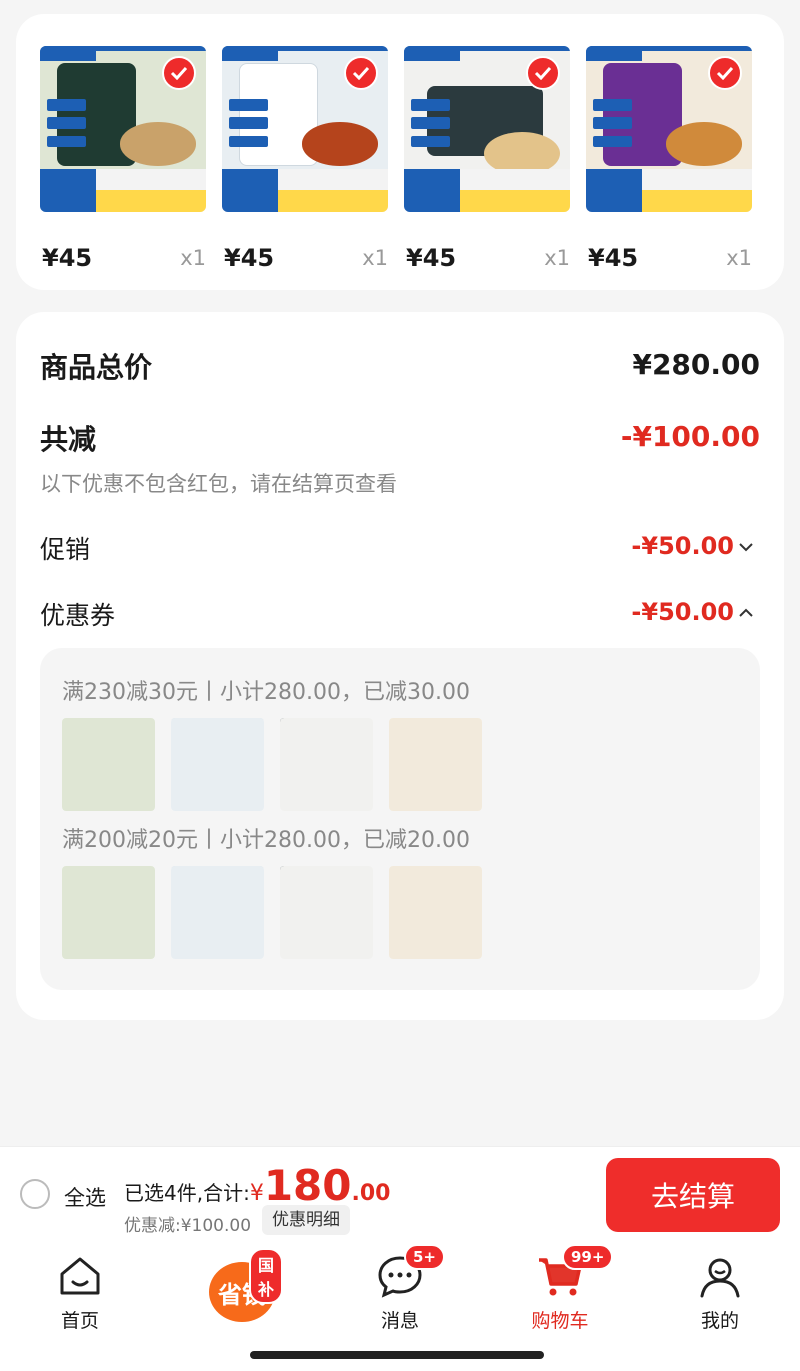 The height and width of the screenshot is (1371, 800). What do you see at coordinates (400, 1194) in the screenshot?
I see `checkout-bar: 全选 已选4件,合计:¥180.00 优惠减:¥100.00 优惠明细 去结算` at bounding box center [400, 1194].